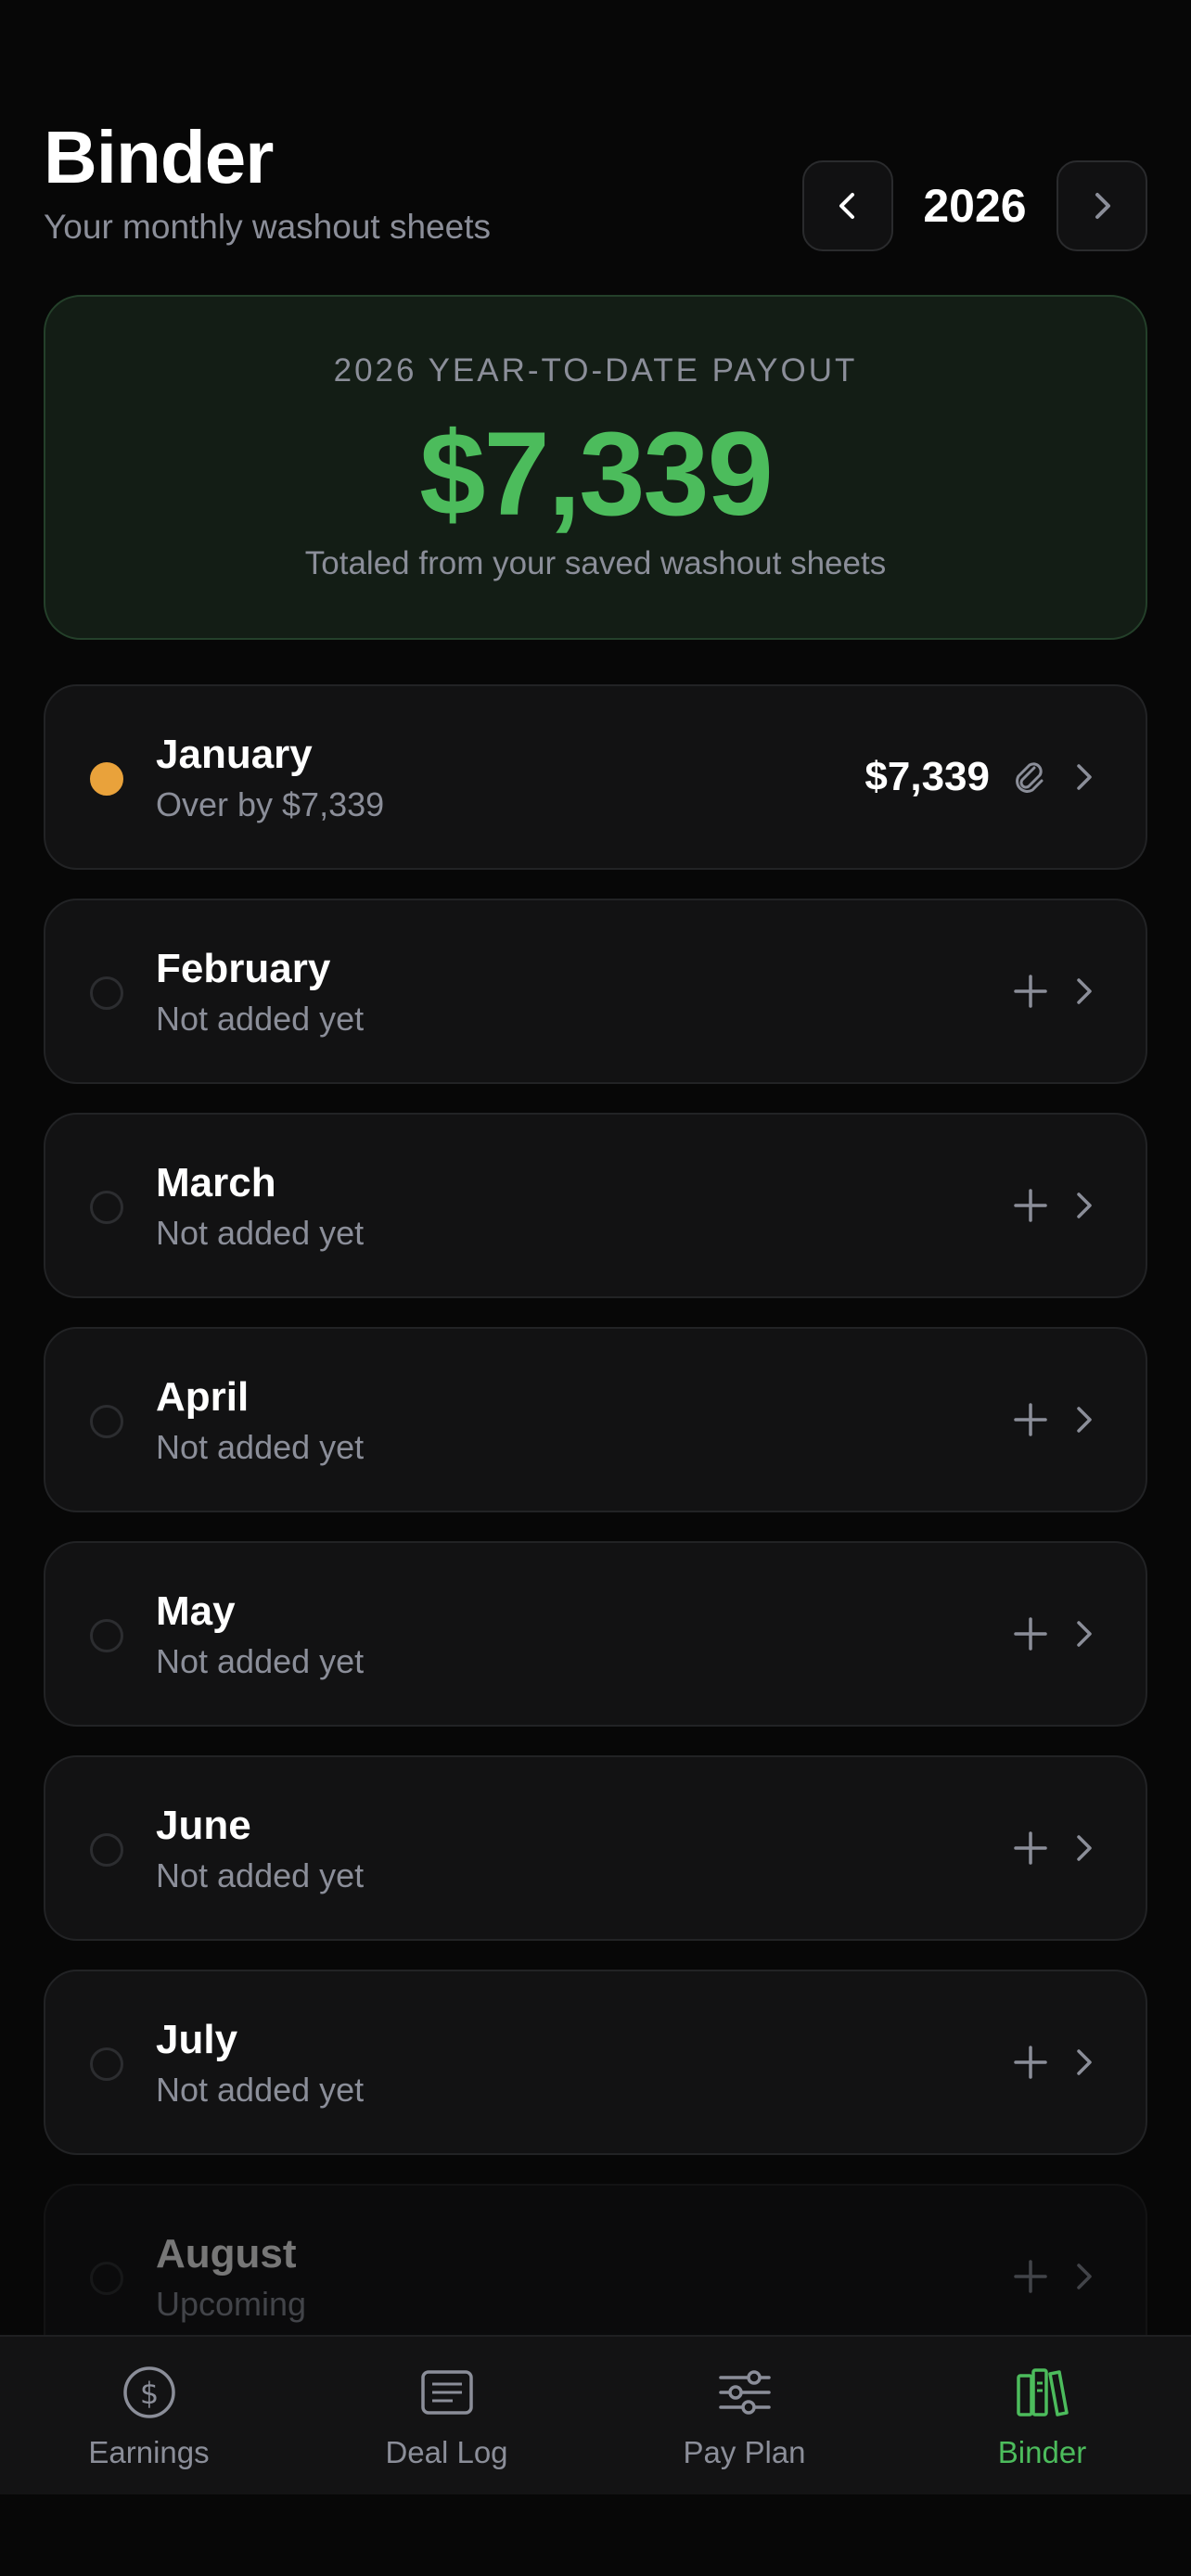  I want to click on year-label: 2026, so click(975, 206).